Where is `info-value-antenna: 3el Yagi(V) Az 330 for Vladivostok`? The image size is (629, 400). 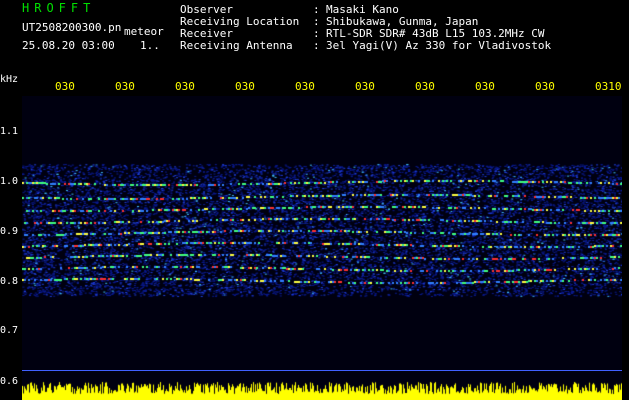
info-value-antenna: 3el Yagi(V) Az 330 for Vladivostok is located at coordinates (439, 45).